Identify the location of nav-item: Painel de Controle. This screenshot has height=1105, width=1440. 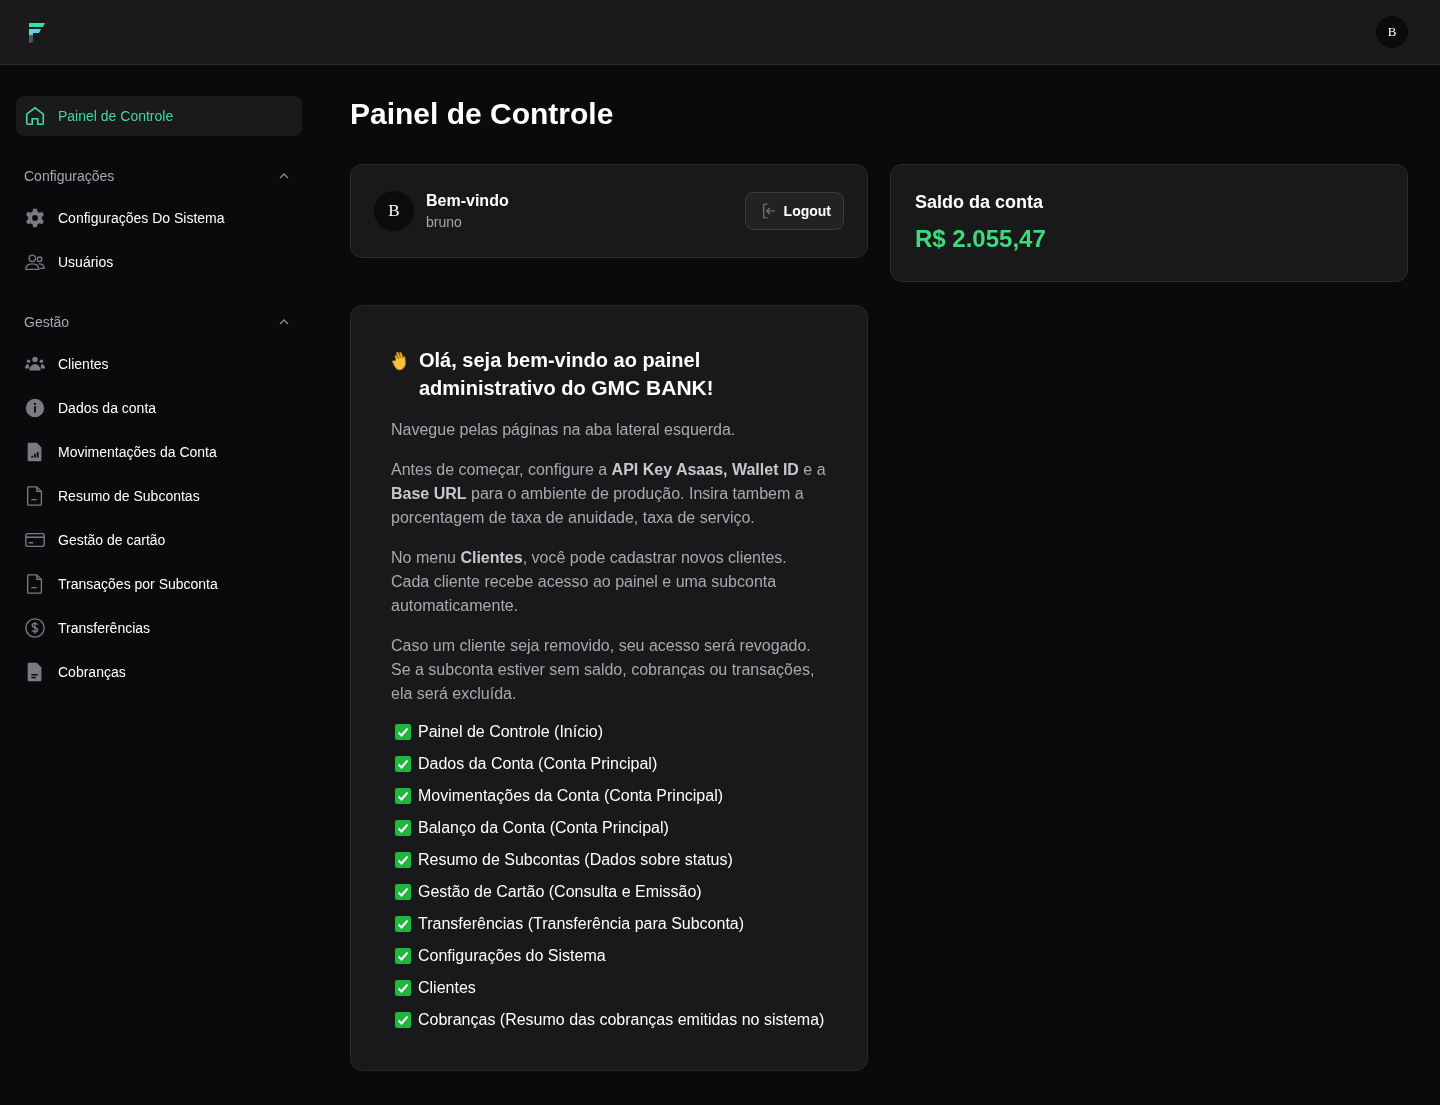
(159, 116).